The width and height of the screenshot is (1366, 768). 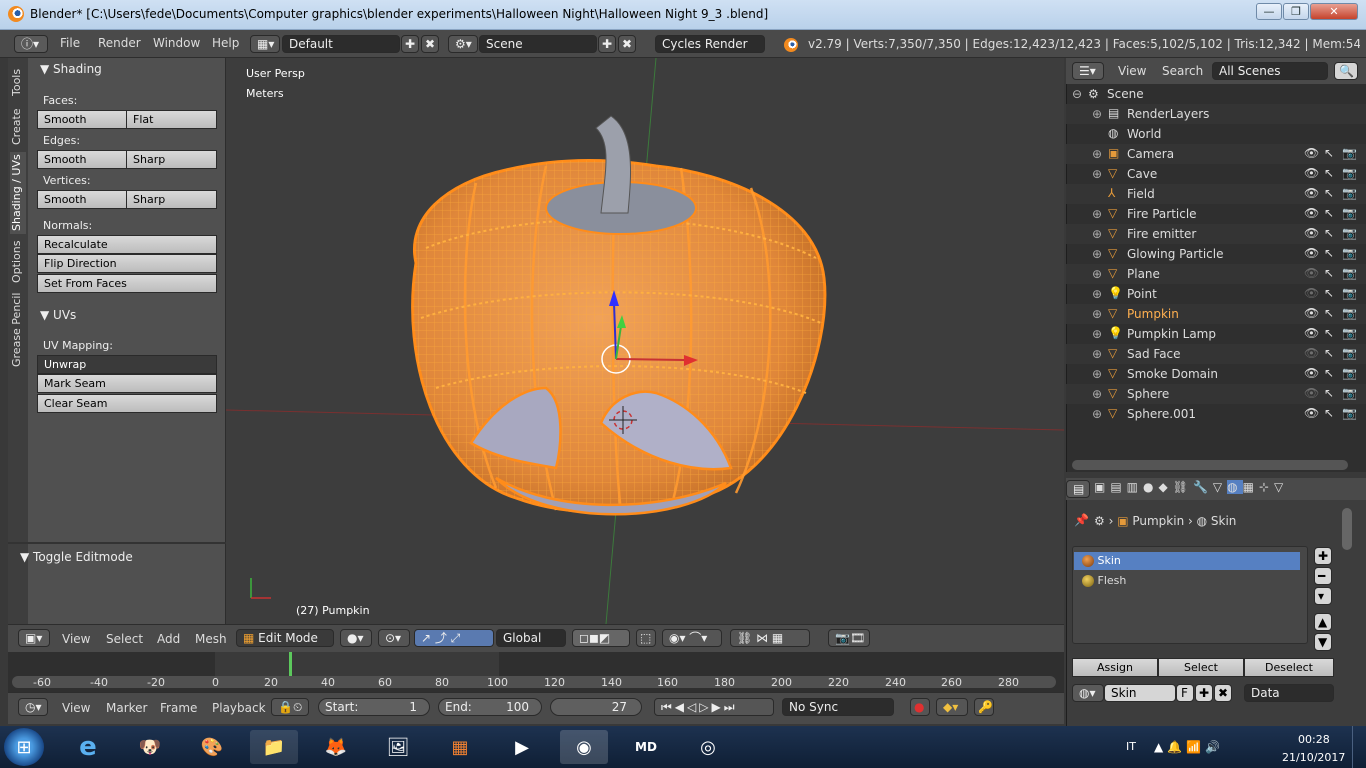 What do you see at coordinates (1313, 757) in the screenshot?
I see `clock-date: 21/10/2017` at bounding box center [1313, 757].